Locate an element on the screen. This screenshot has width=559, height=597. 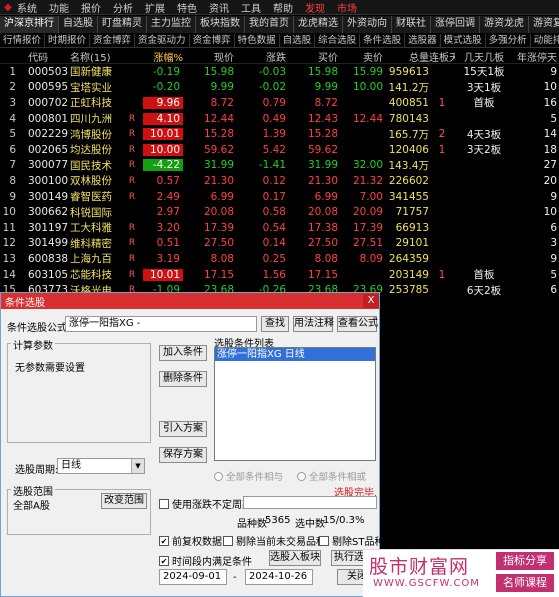
tab-main: 涨停回调 is located at coordinates (455, 24).